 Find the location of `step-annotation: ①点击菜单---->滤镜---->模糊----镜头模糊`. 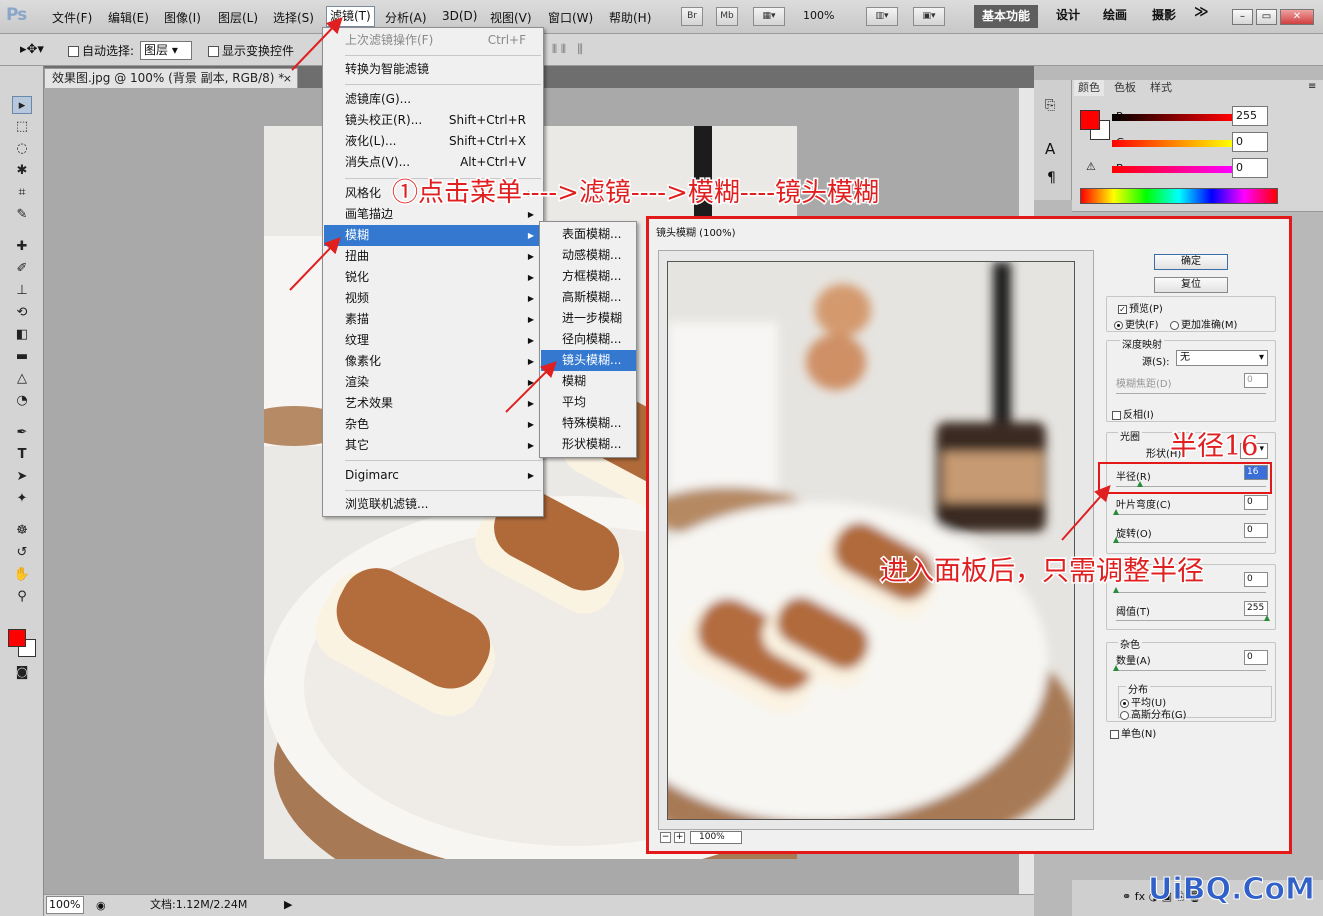

step-annotation: ①点击菜单---->滤镜---->模糊----镜头模糊 is located at coordinates (636, 193).